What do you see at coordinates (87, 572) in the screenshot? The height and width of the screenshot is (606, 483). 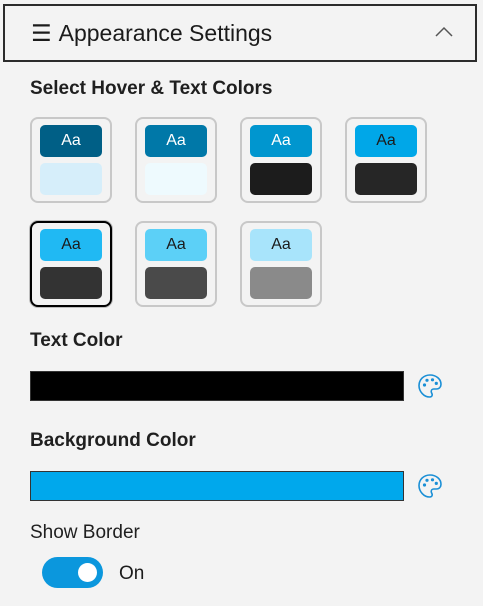 I see `toggle-knob` at bounding box center [87, 572].